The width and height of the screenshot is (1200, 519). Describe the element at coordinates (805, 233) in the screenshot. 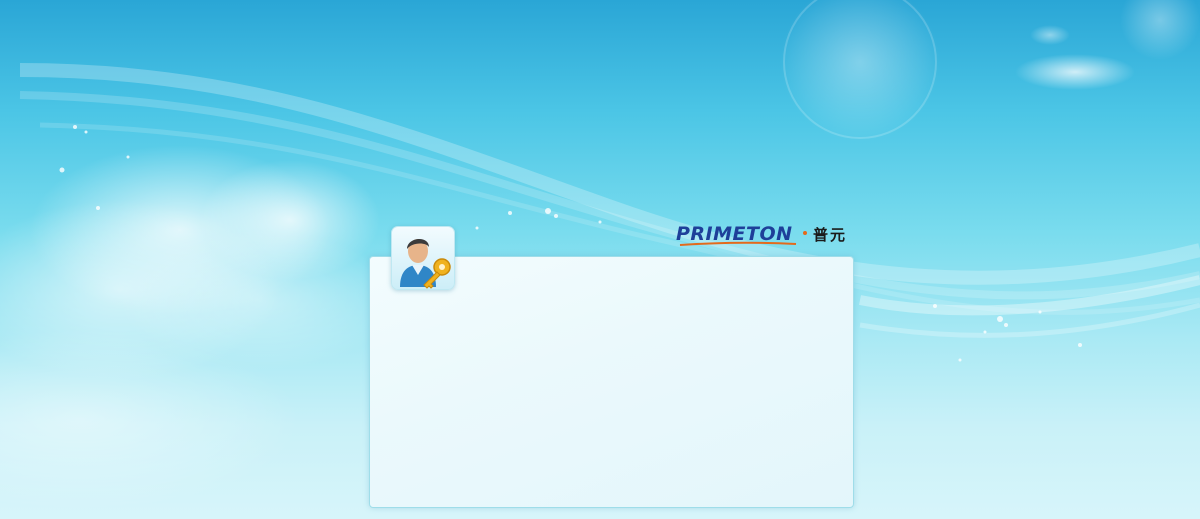

I see `brand-separator-dot` at that location.